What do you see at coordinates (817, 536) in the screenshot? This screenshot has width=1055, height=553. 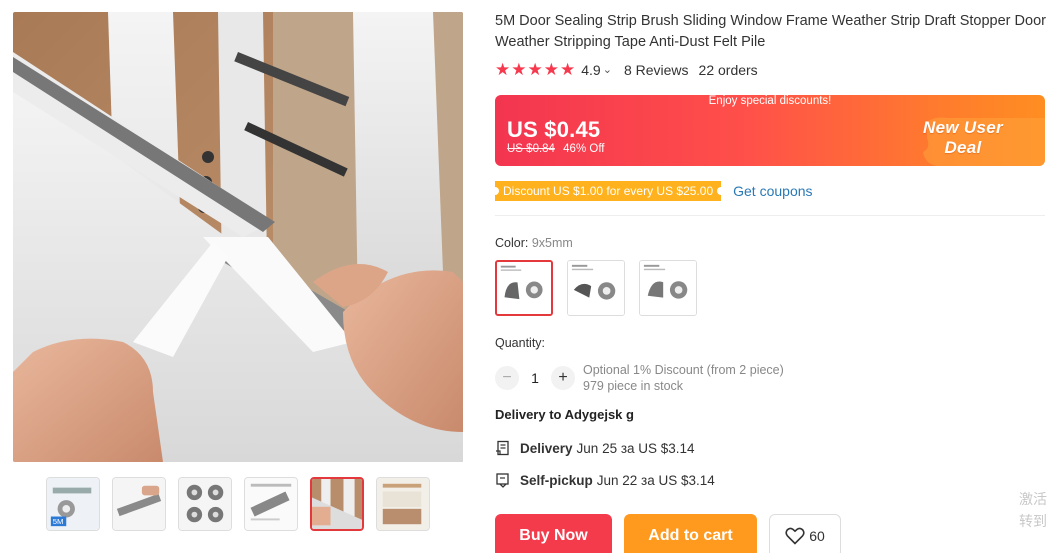 I see `wishlist-count: 60` at bounding box center [817, 536].